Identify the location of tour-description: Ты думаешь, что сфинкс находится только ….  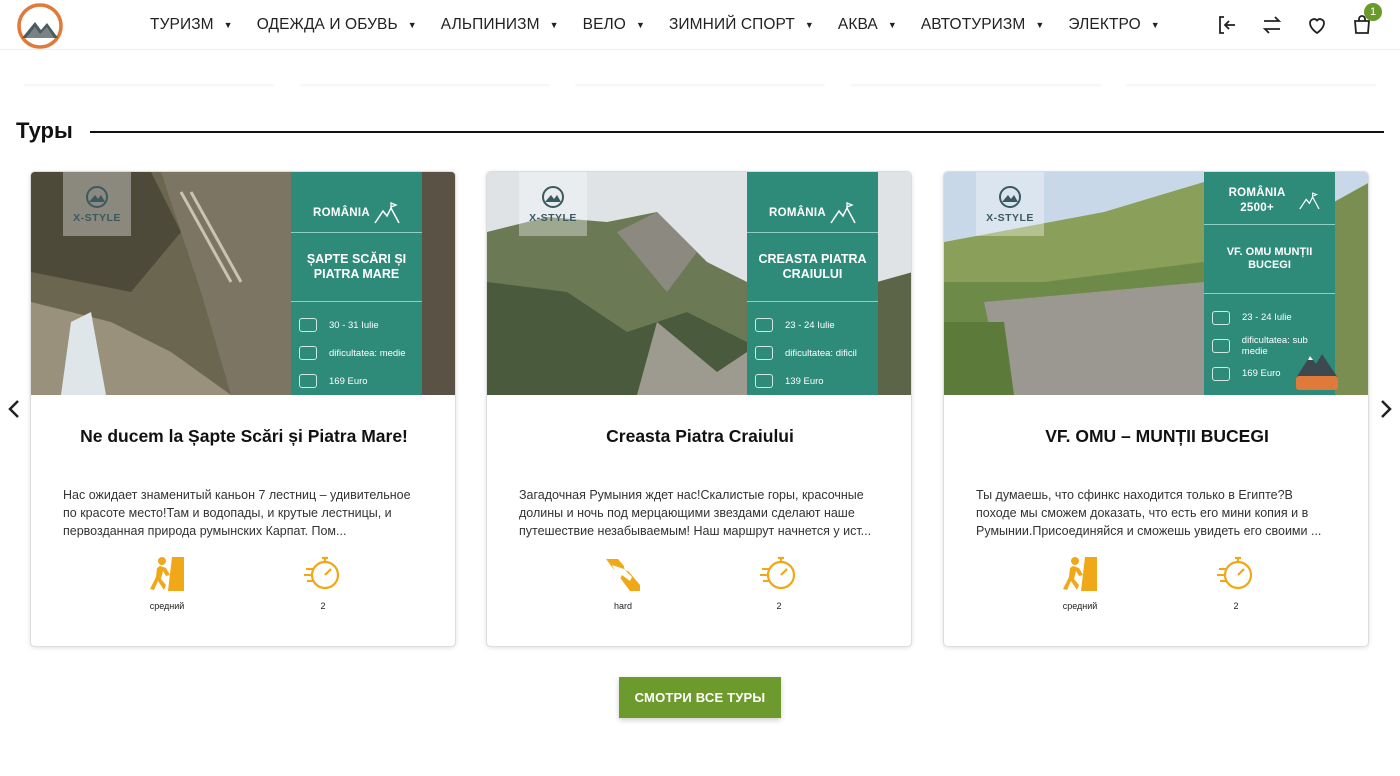
(1149, 513).